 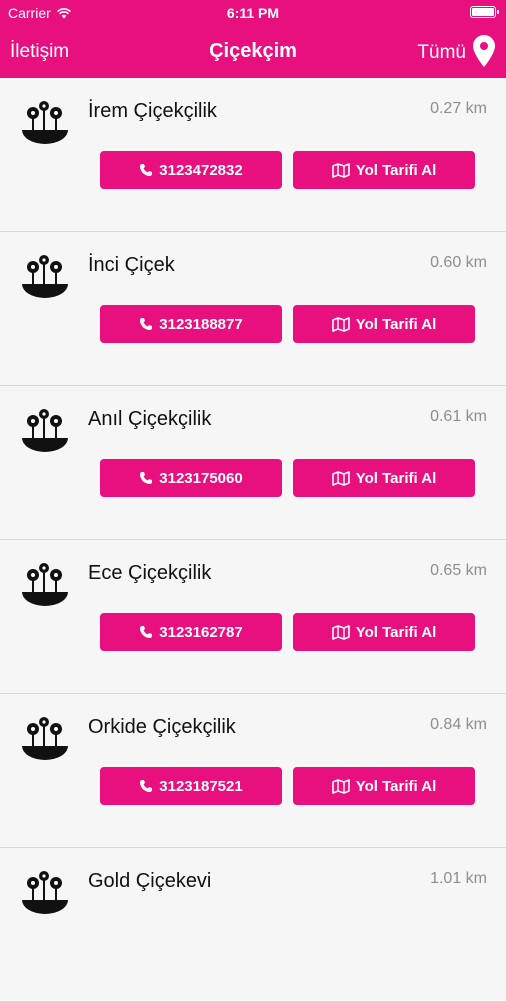 I want to click on status-bar: Carrier 6:11 PM, so click(x=253, y=13).